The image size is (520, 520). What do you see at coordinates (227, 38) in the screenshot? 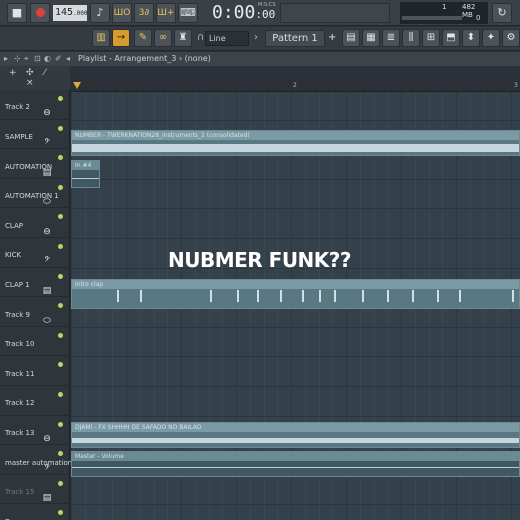
I see `snap-select: Line` at bounding box center [227, 38].